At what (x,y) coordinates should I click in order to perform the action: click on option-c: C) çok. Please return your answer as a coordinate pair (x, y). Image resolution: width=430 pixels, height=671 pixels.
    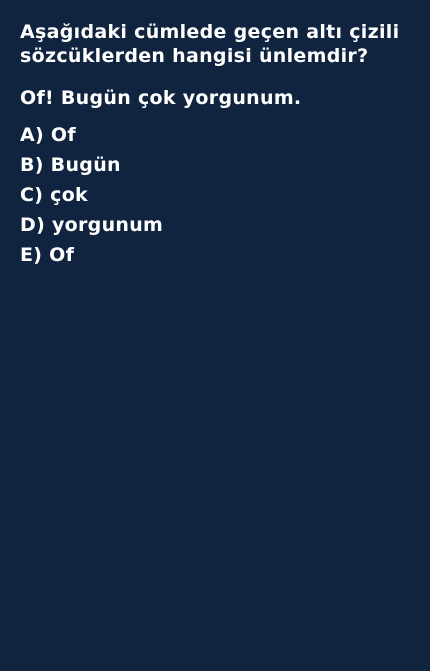
    Looking at the image, I should click on (215, 195).